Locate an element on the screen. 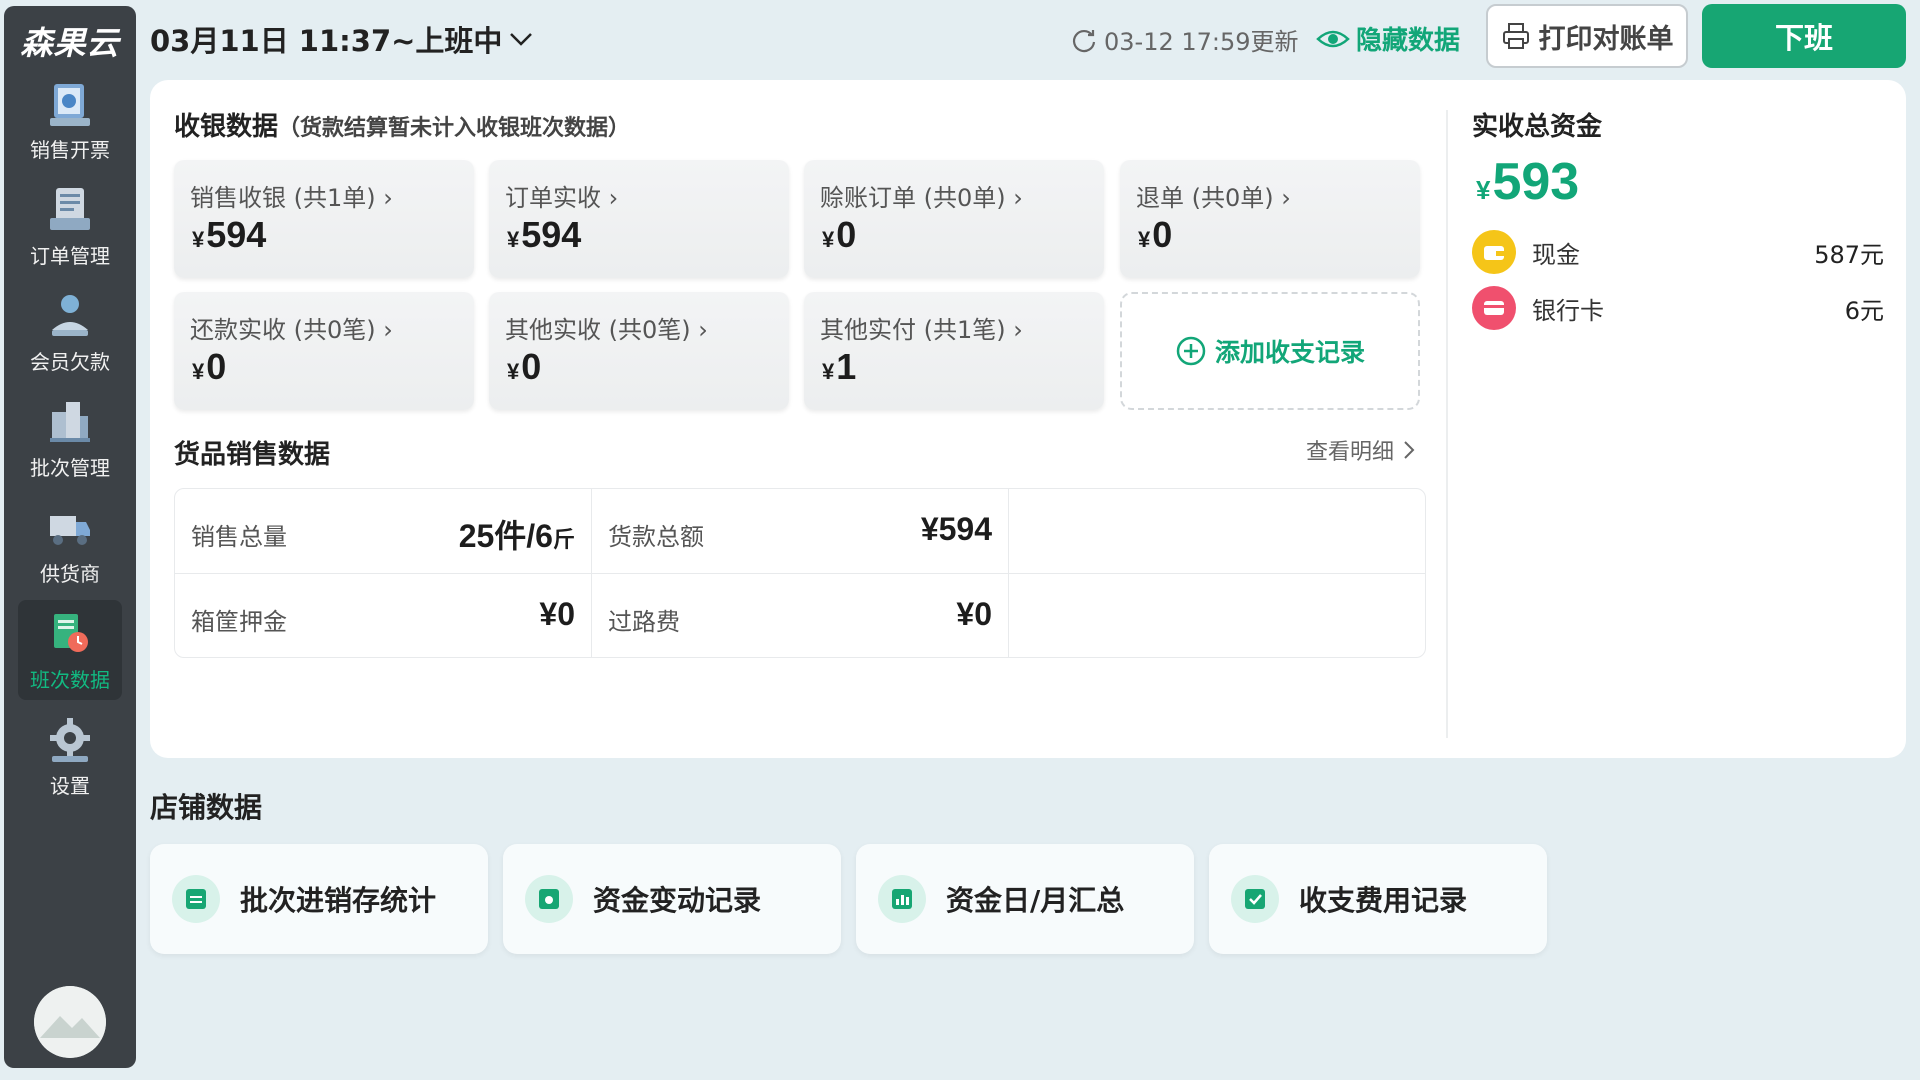 Image resolution: width=1920 pixels, height=1080 pixels. receipt-icon is located at coordinates (70, 105).